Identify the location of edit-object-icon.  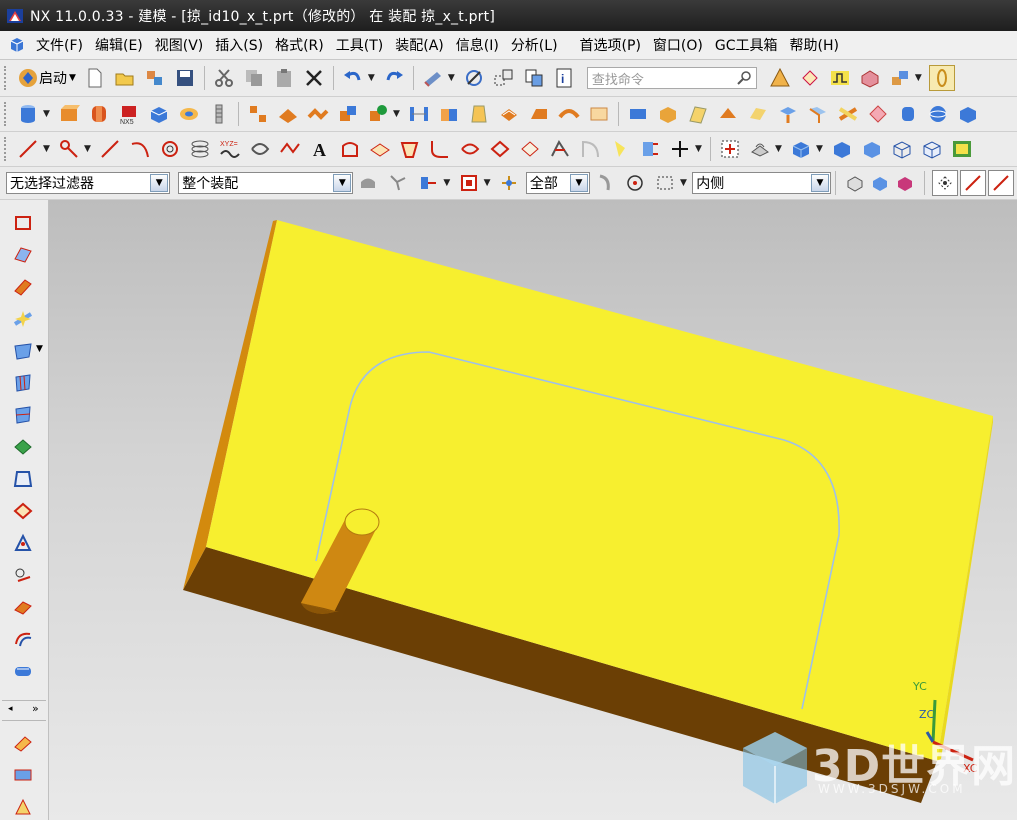
(474, 78).